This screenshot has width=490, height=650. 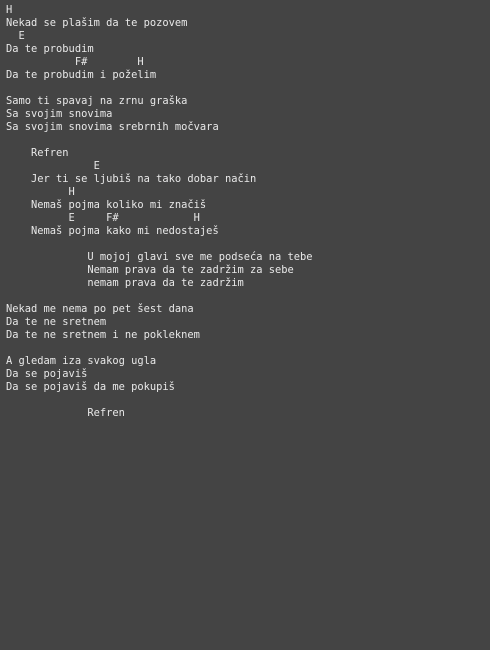 I want to click on lyric-line: Nekad se plašim da te pozovem, so click(x=97, y=23).